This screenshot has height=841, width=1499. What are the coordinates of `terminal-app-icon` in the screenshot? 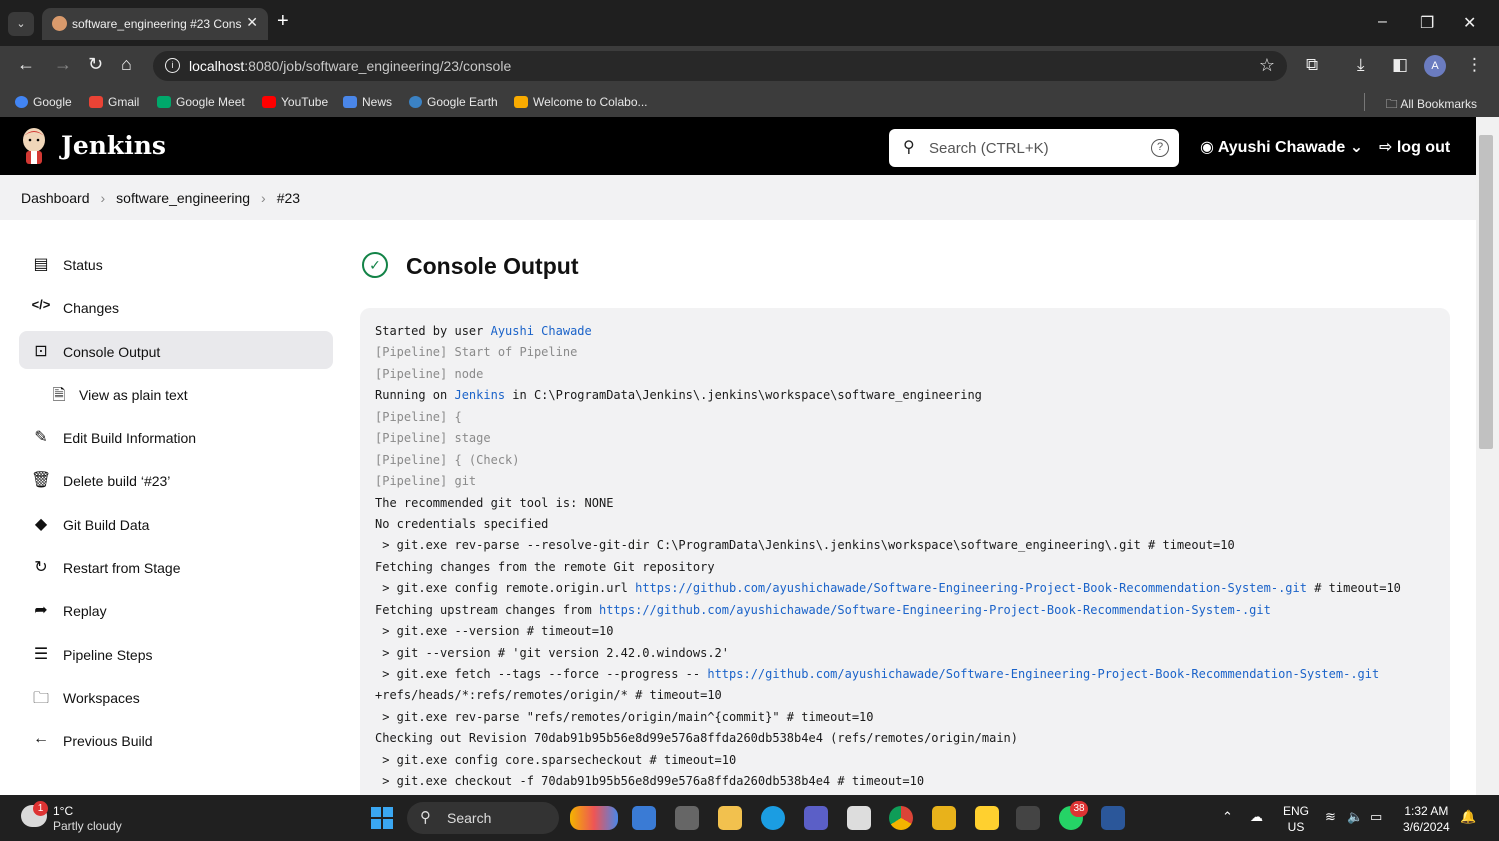 It's located at (1028, 818).